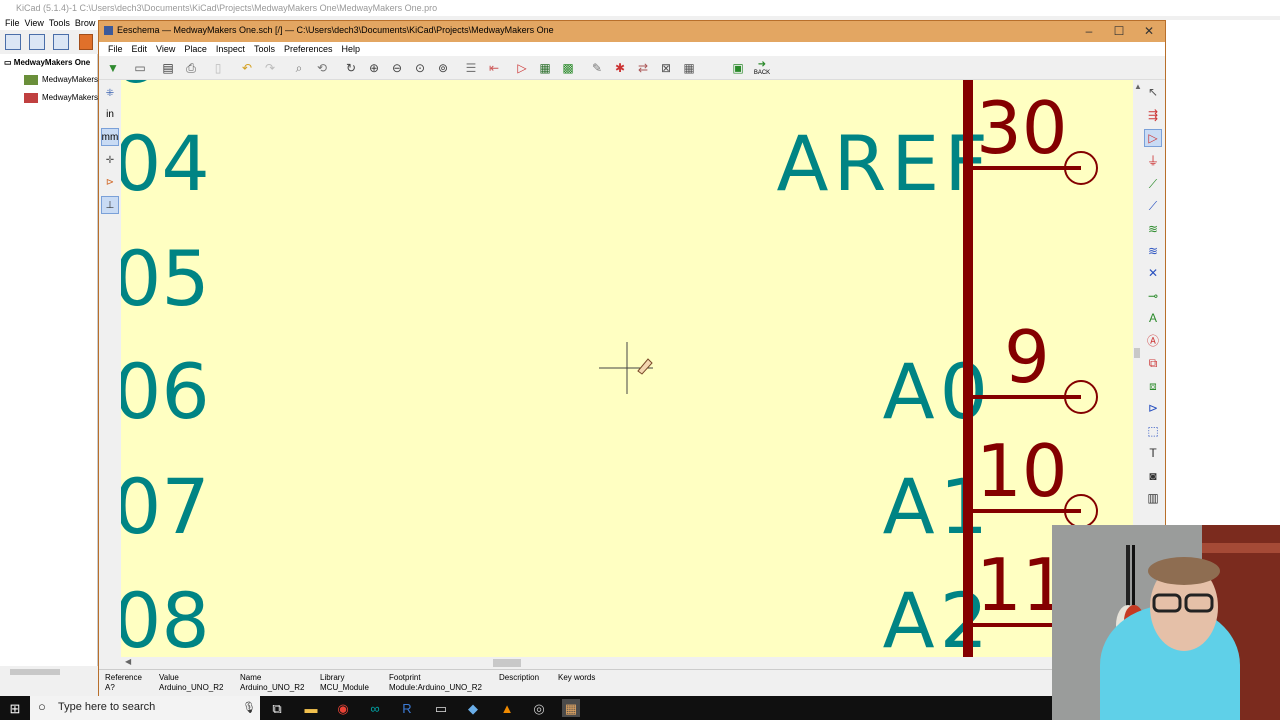  What do you see at coordinates (168, 68) in the screenshot?
I see `print-icon: ▤` at bounding box center [168, 68].